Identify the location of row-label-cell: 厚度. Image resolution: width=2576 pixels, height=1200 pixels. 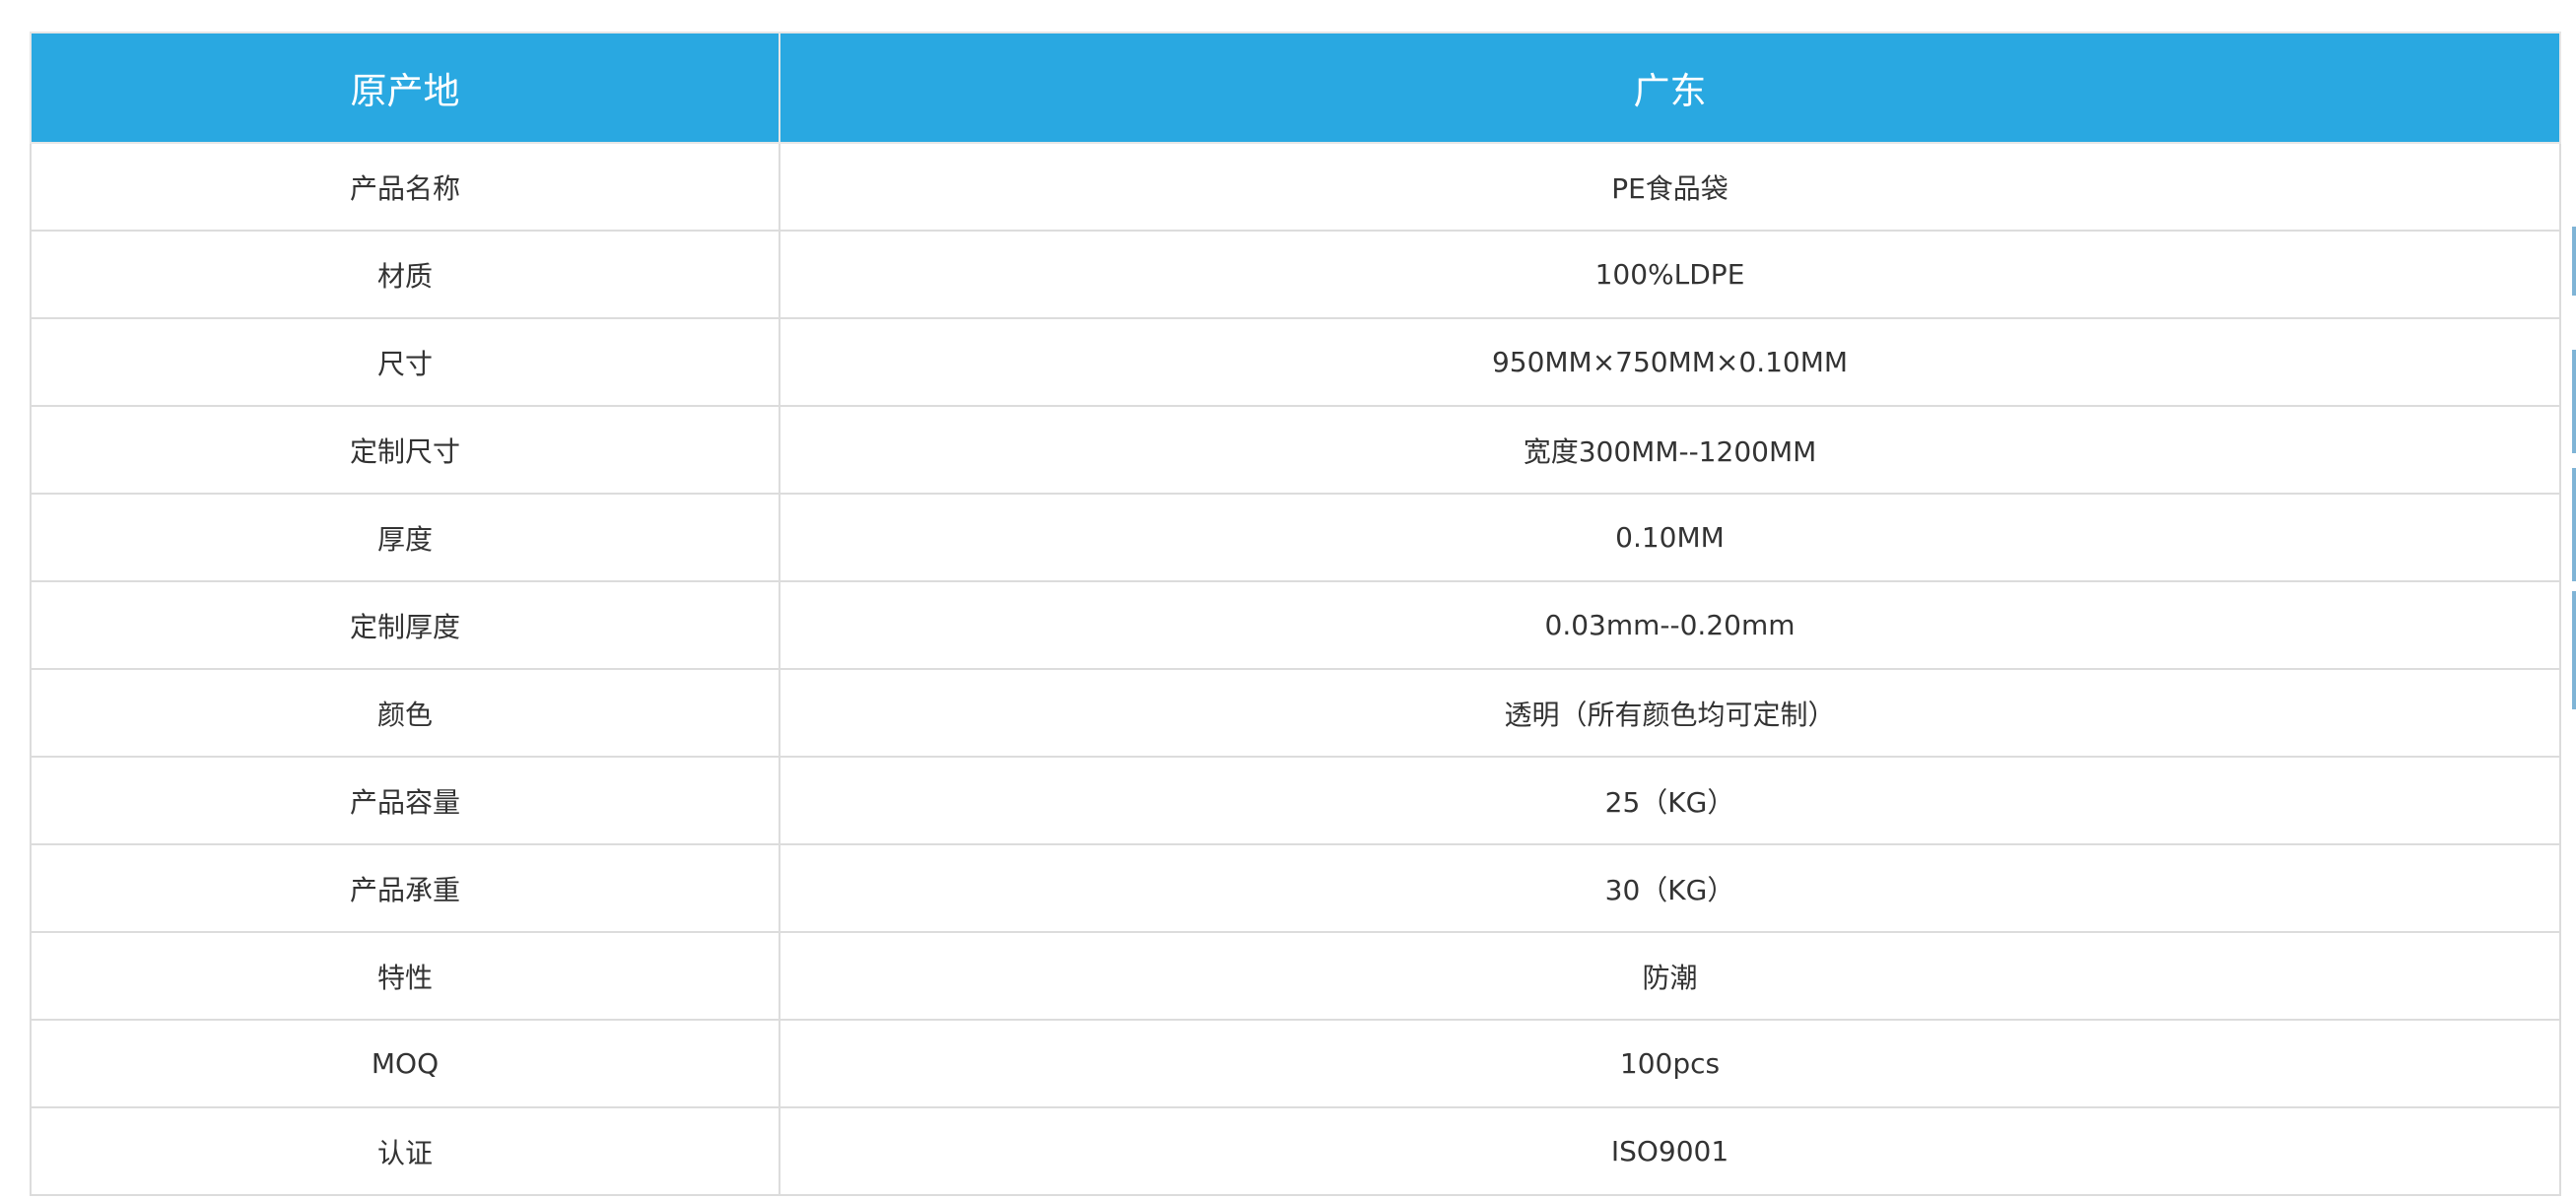
(405, 537).